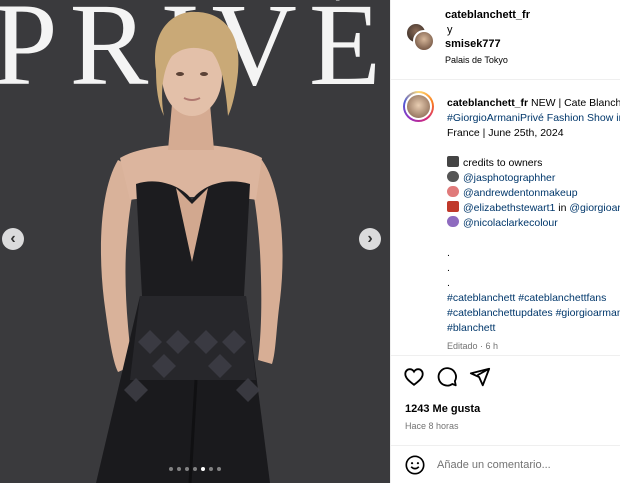 This screenshot has width=620, height=483. What do you see at coordinates (594, 208) in the screenshot?
I see `mention-link: @giorgioarmani` at bounding box center [594, 208].